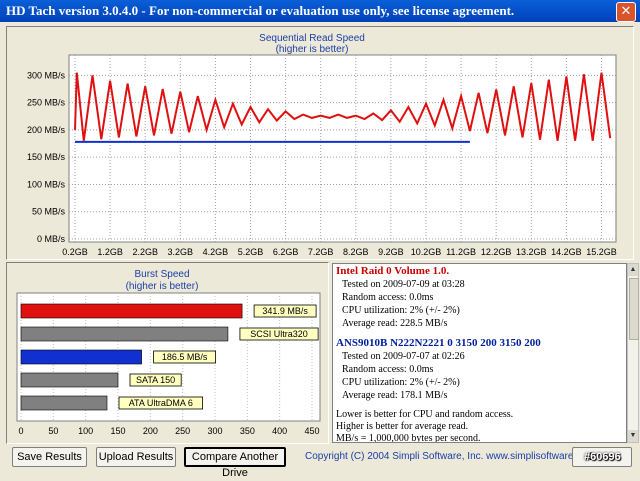 The width and height of the screenshot is (640, 481). What do you see at coordinates (285, 311) in the screenshot?
I see `burst-bar-label: 341.9 MB/s` at bounding box center [285, 311].